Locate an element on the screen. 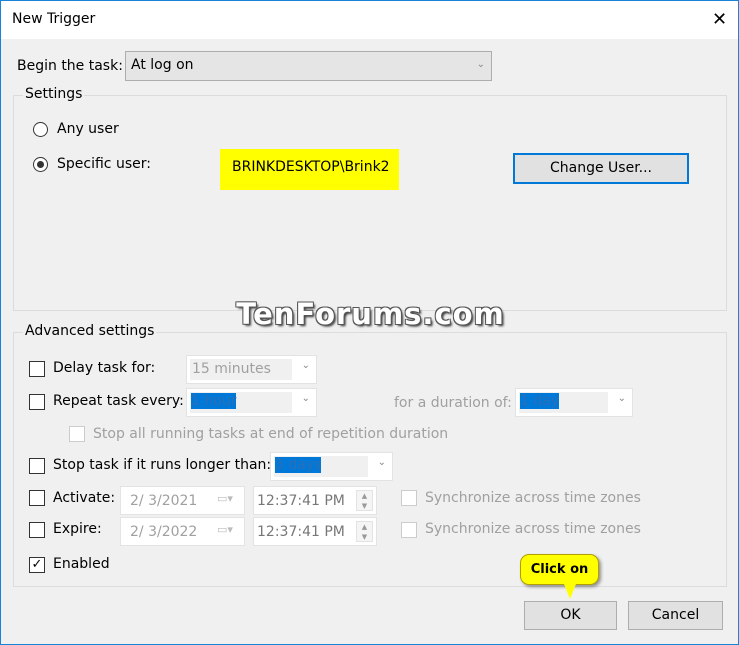 The height and width of the screenshot is (645, 739). stop-all-checkbox is located at coordinates (77, 434).